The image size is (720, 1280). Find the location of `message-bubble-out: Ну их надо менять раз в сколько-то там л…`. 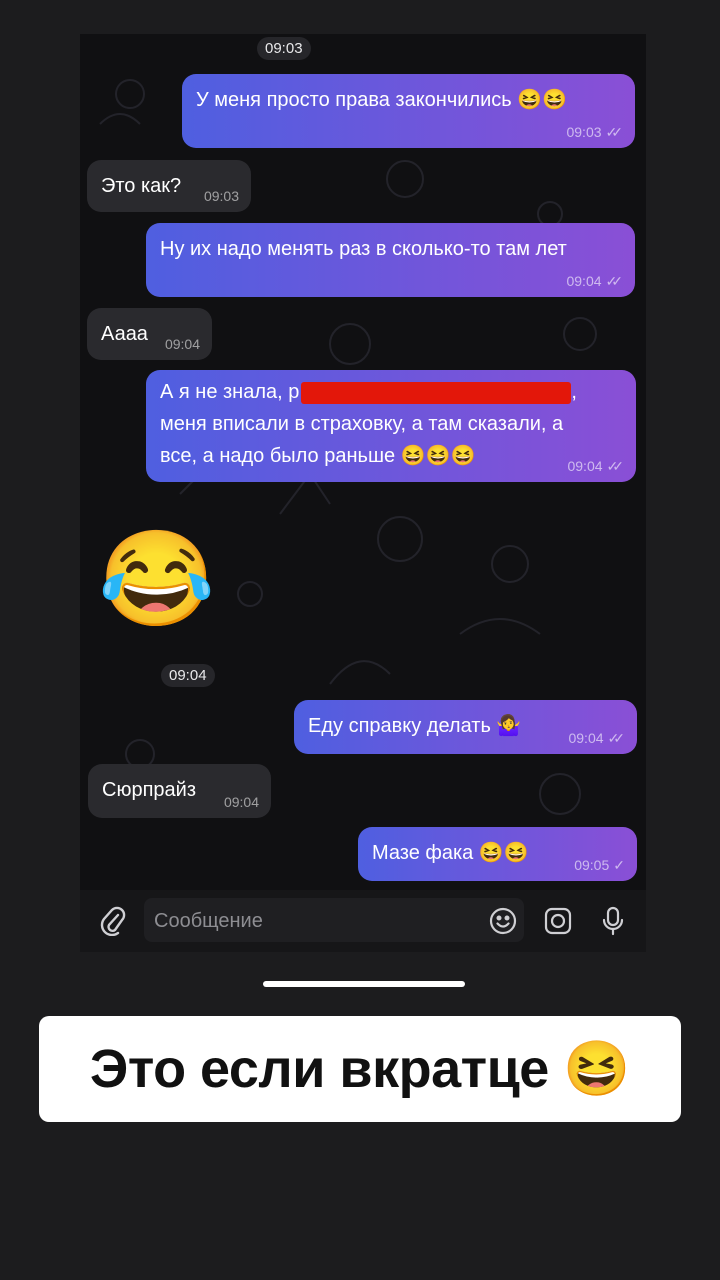

message-bubble-out: Ну их надо менять раз в сколько-то там л… is located at coordinates (390, 260).